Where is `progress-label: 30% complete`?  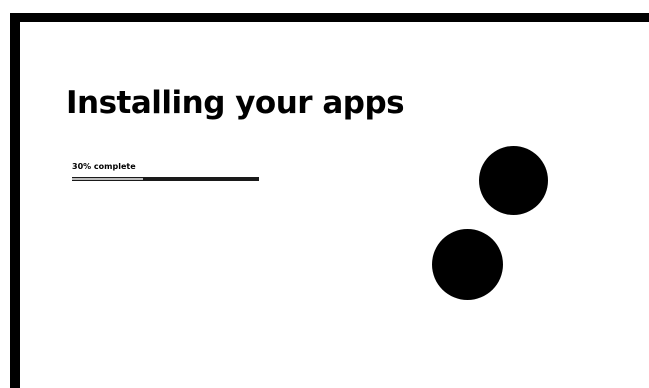 progress-label: 30% complete is located at coordinates (104, 166).